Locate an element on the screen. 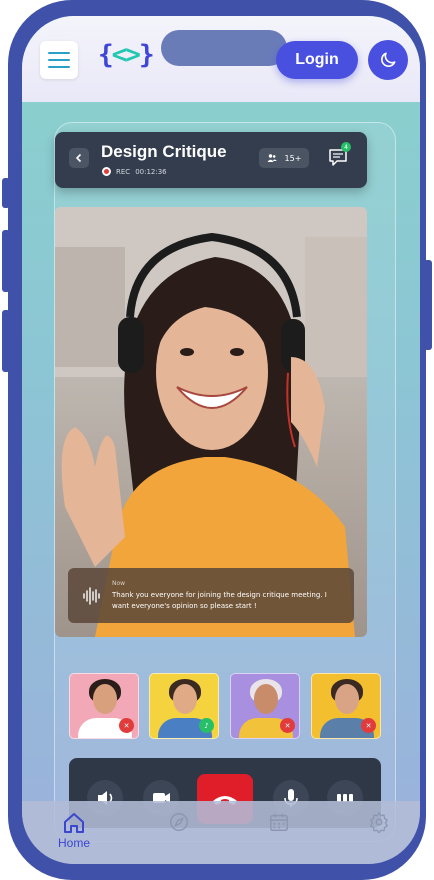 The width and height of the screenshot is (434, 880). mic-active-icon: ♪ is located at coordinates (206, 725).